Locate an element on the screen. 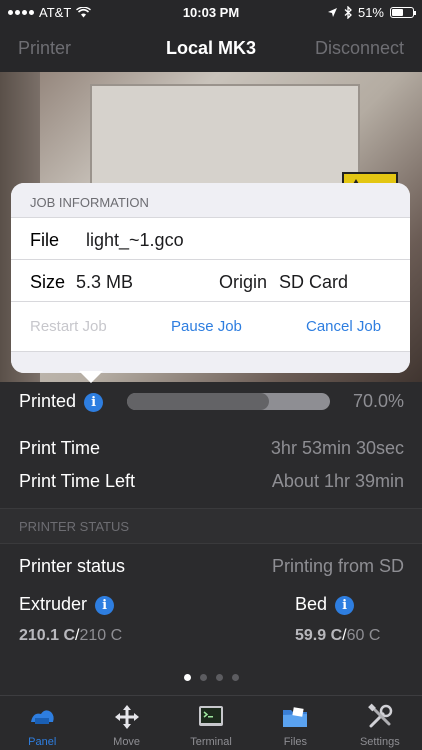 The width and height of the screenshot is (422, 750). bed-label-wrap: Bed i is located at coordinates (325, 604).